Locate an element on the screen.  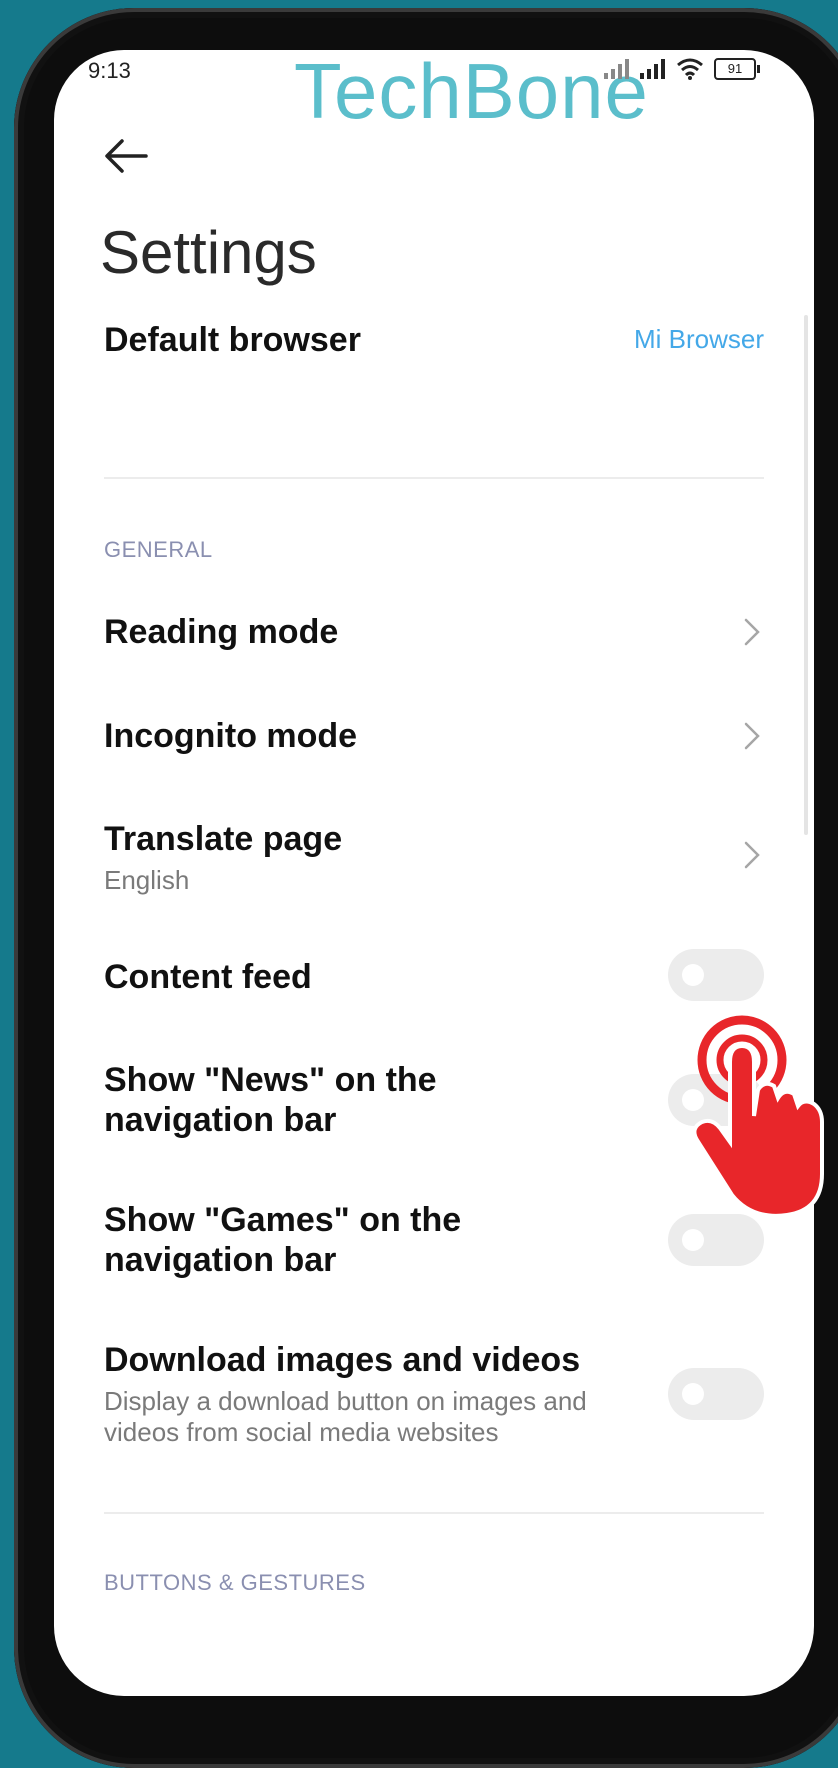
page-title: Settings is located at coordinates (208, 252).